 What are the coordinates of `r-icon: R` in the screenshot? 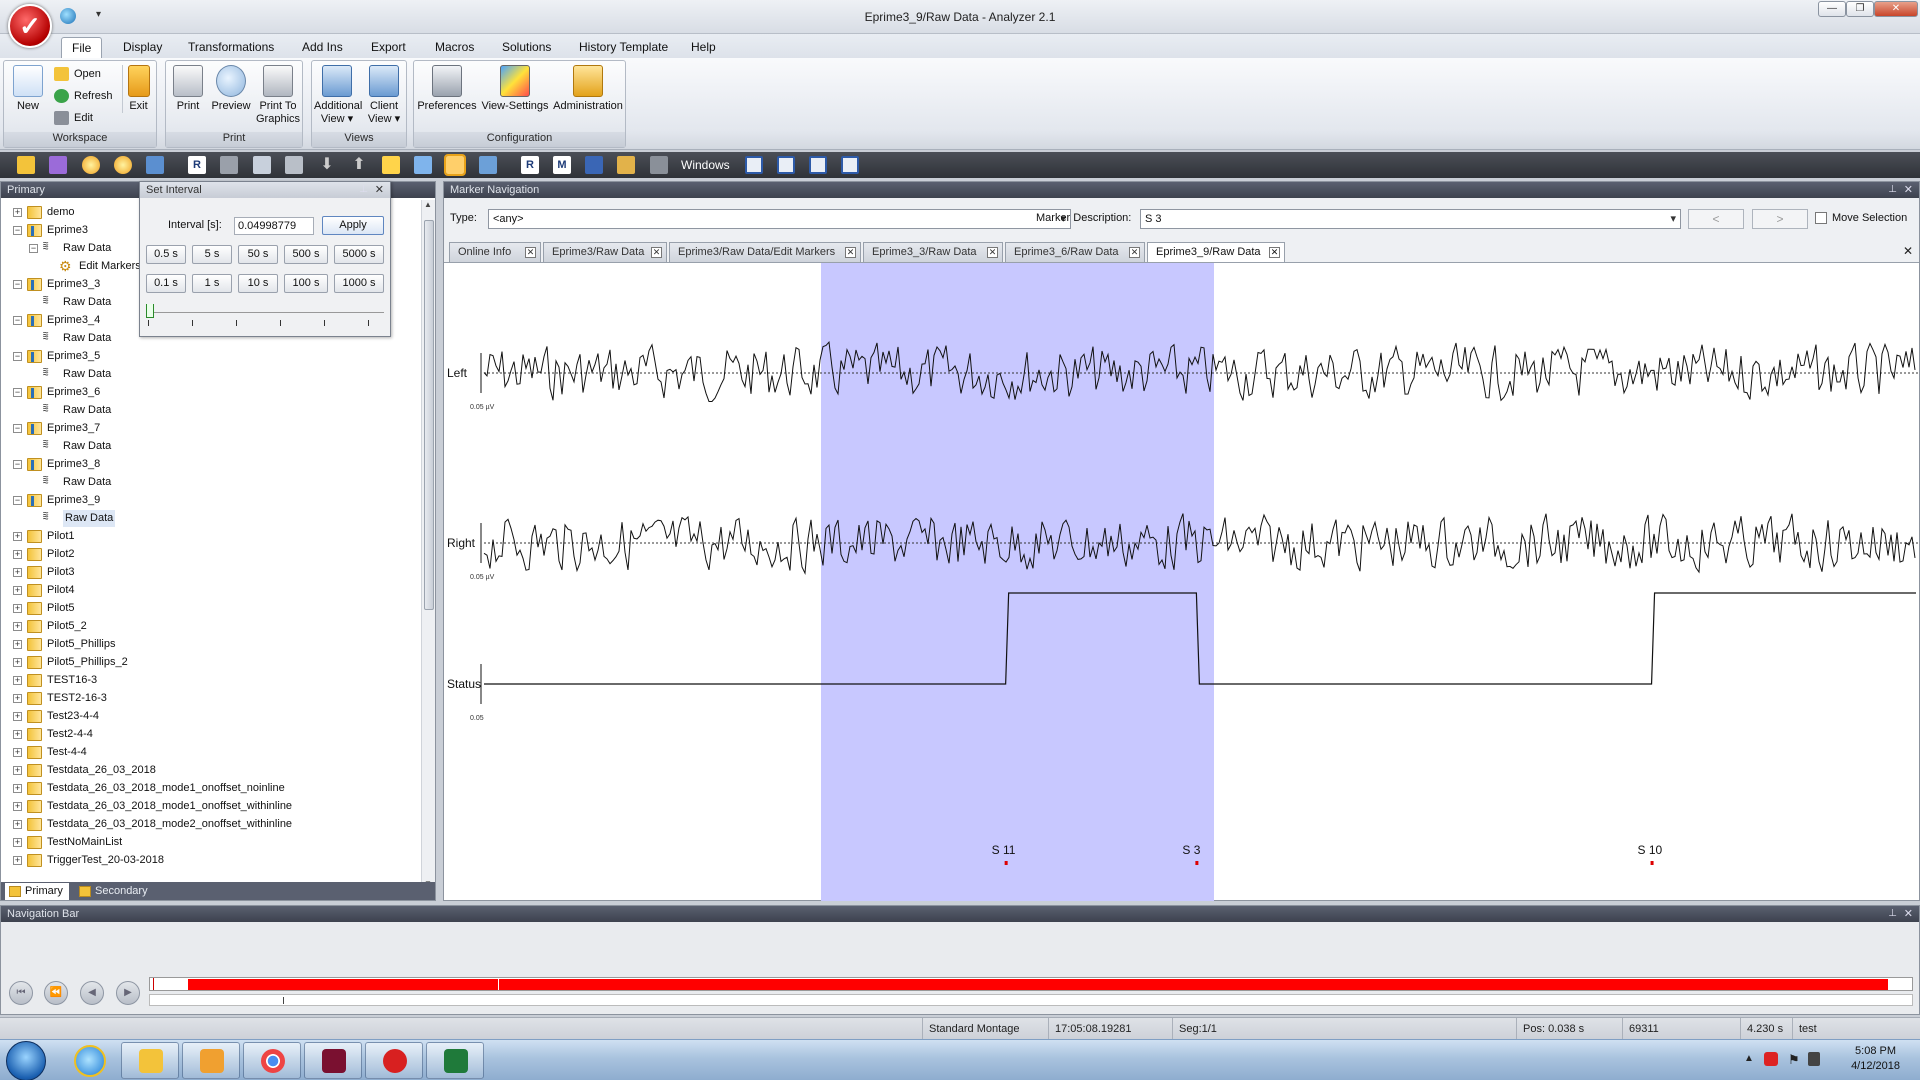 It's located at (197, 165).